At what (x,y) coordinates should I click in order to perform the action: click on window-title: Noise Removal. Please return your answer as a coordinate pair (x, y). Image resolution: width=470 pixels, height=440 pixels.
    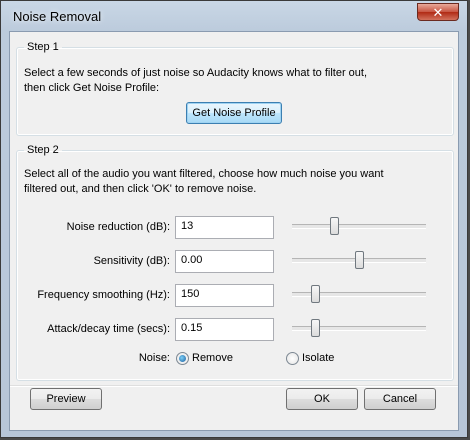
    Looking at the image, I should click on (57, 16).